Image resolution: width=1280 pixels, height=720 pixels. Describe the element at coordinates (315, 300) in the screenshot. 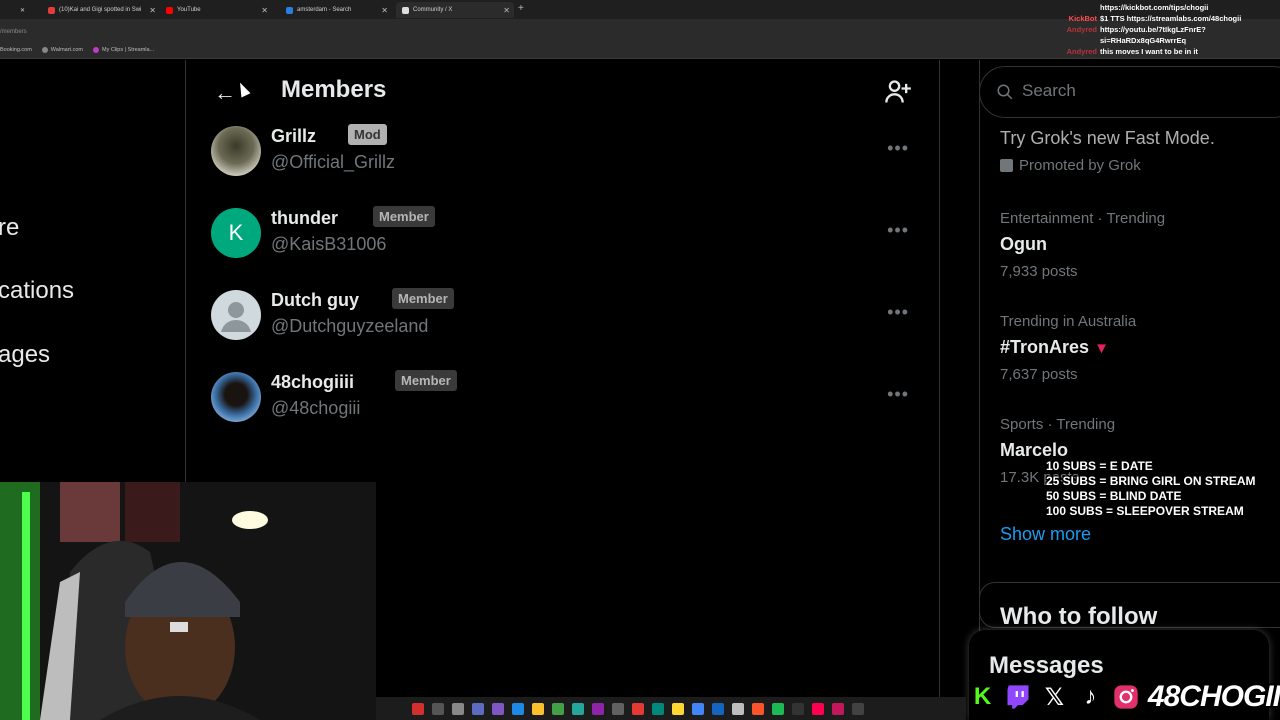

I see `member-name: Dutch guy` at that location.